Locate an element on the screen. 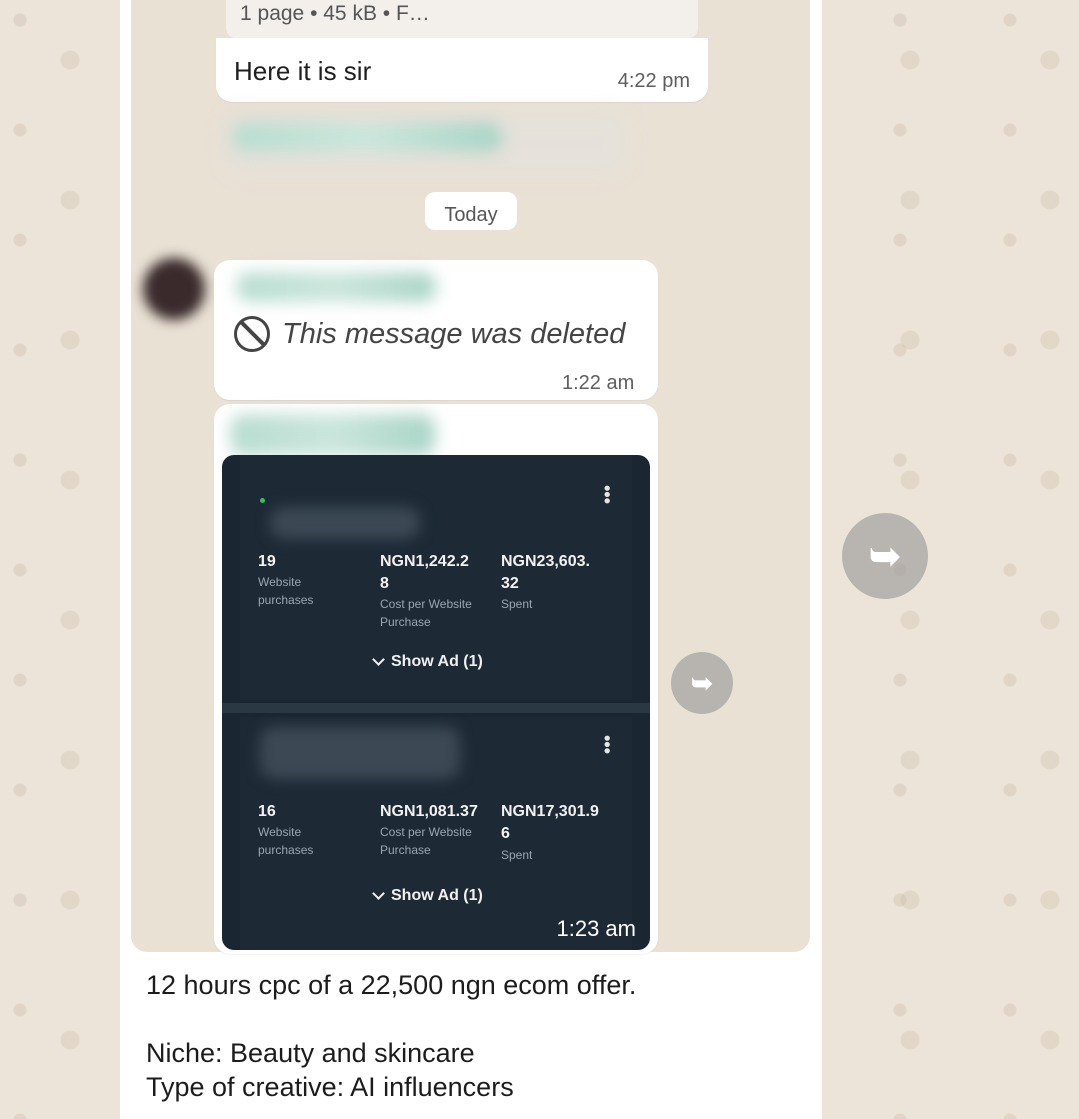  cost-per-purchase-value: NGN1,081.37 is located at coordinates (429, 811).